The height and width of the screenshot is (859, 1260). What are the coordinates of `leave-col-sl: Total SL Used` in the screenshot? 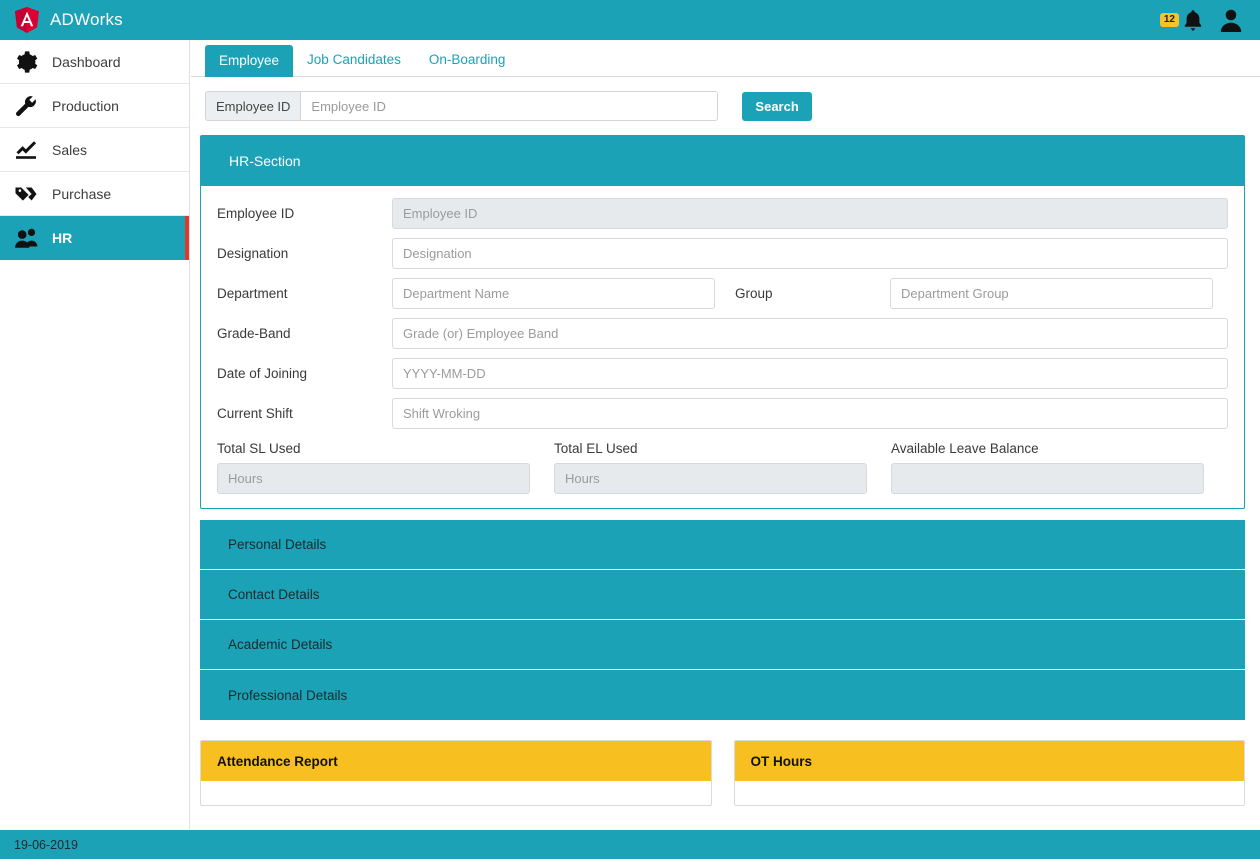 It's located at (385, 467).